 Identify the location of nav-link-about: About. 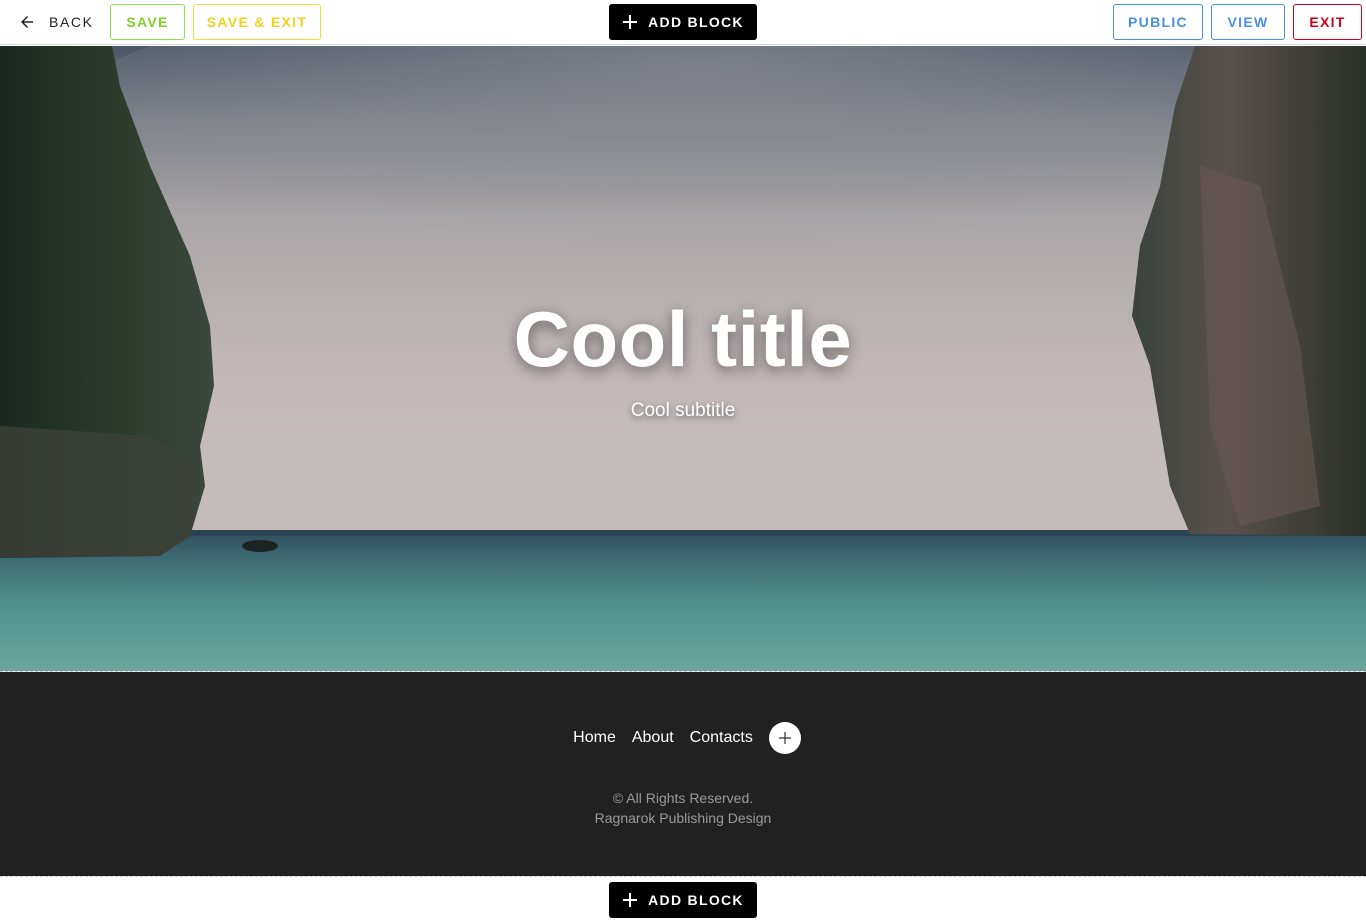
(653, 738).